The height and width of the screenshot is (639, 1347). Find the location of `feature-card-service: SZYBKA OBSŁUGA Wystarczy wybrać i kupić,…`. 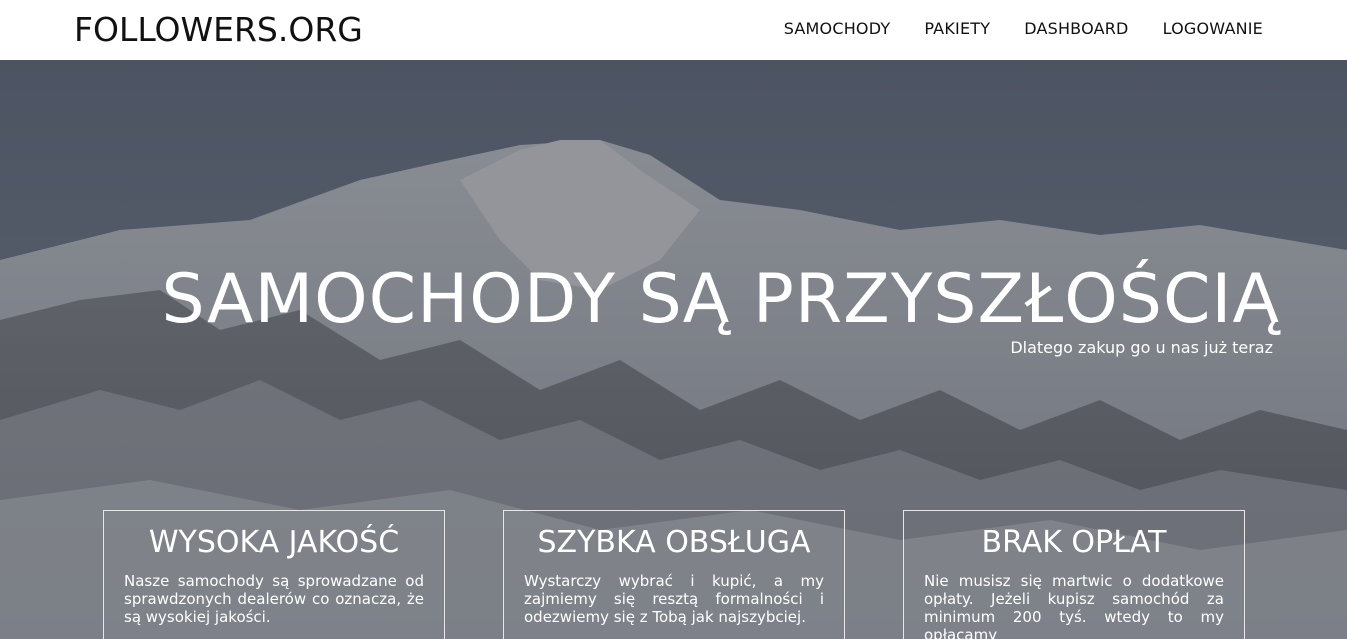

feature-card-service: SZYBKA OBSŁUGA Wystarczy wybrać i kupić,… is located at coordinates (674, 574).